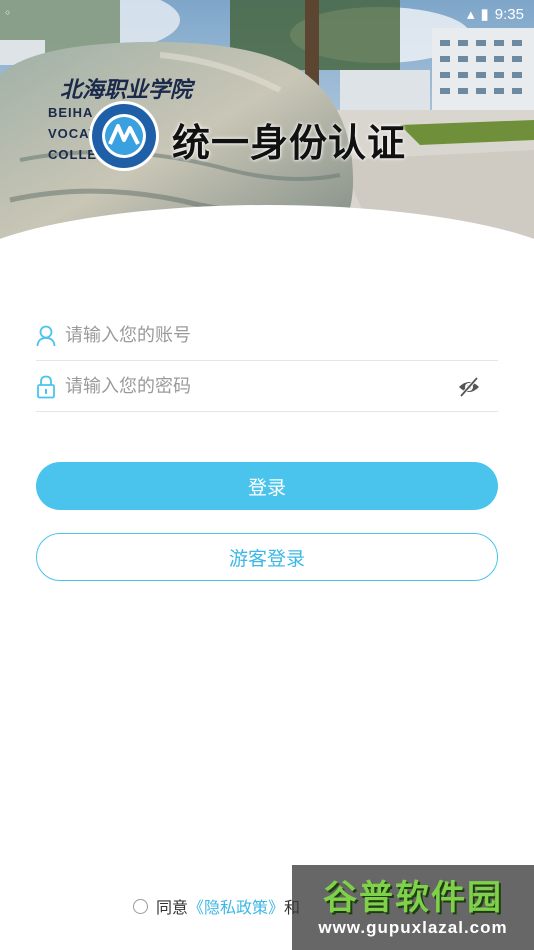 Image resolution: width=534 pixels, height=950 pixels. I want to click on lock-icon, so click(46, 387).